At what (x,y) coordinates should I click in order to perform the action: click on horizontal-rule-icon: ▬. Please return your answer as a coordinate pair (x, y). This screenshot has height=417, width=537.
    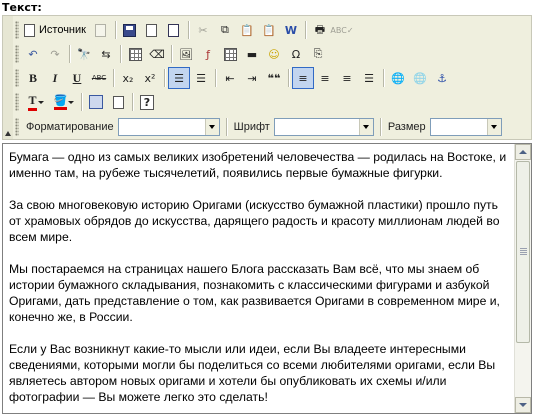
    Looking at the image, I should click on (252, 54).